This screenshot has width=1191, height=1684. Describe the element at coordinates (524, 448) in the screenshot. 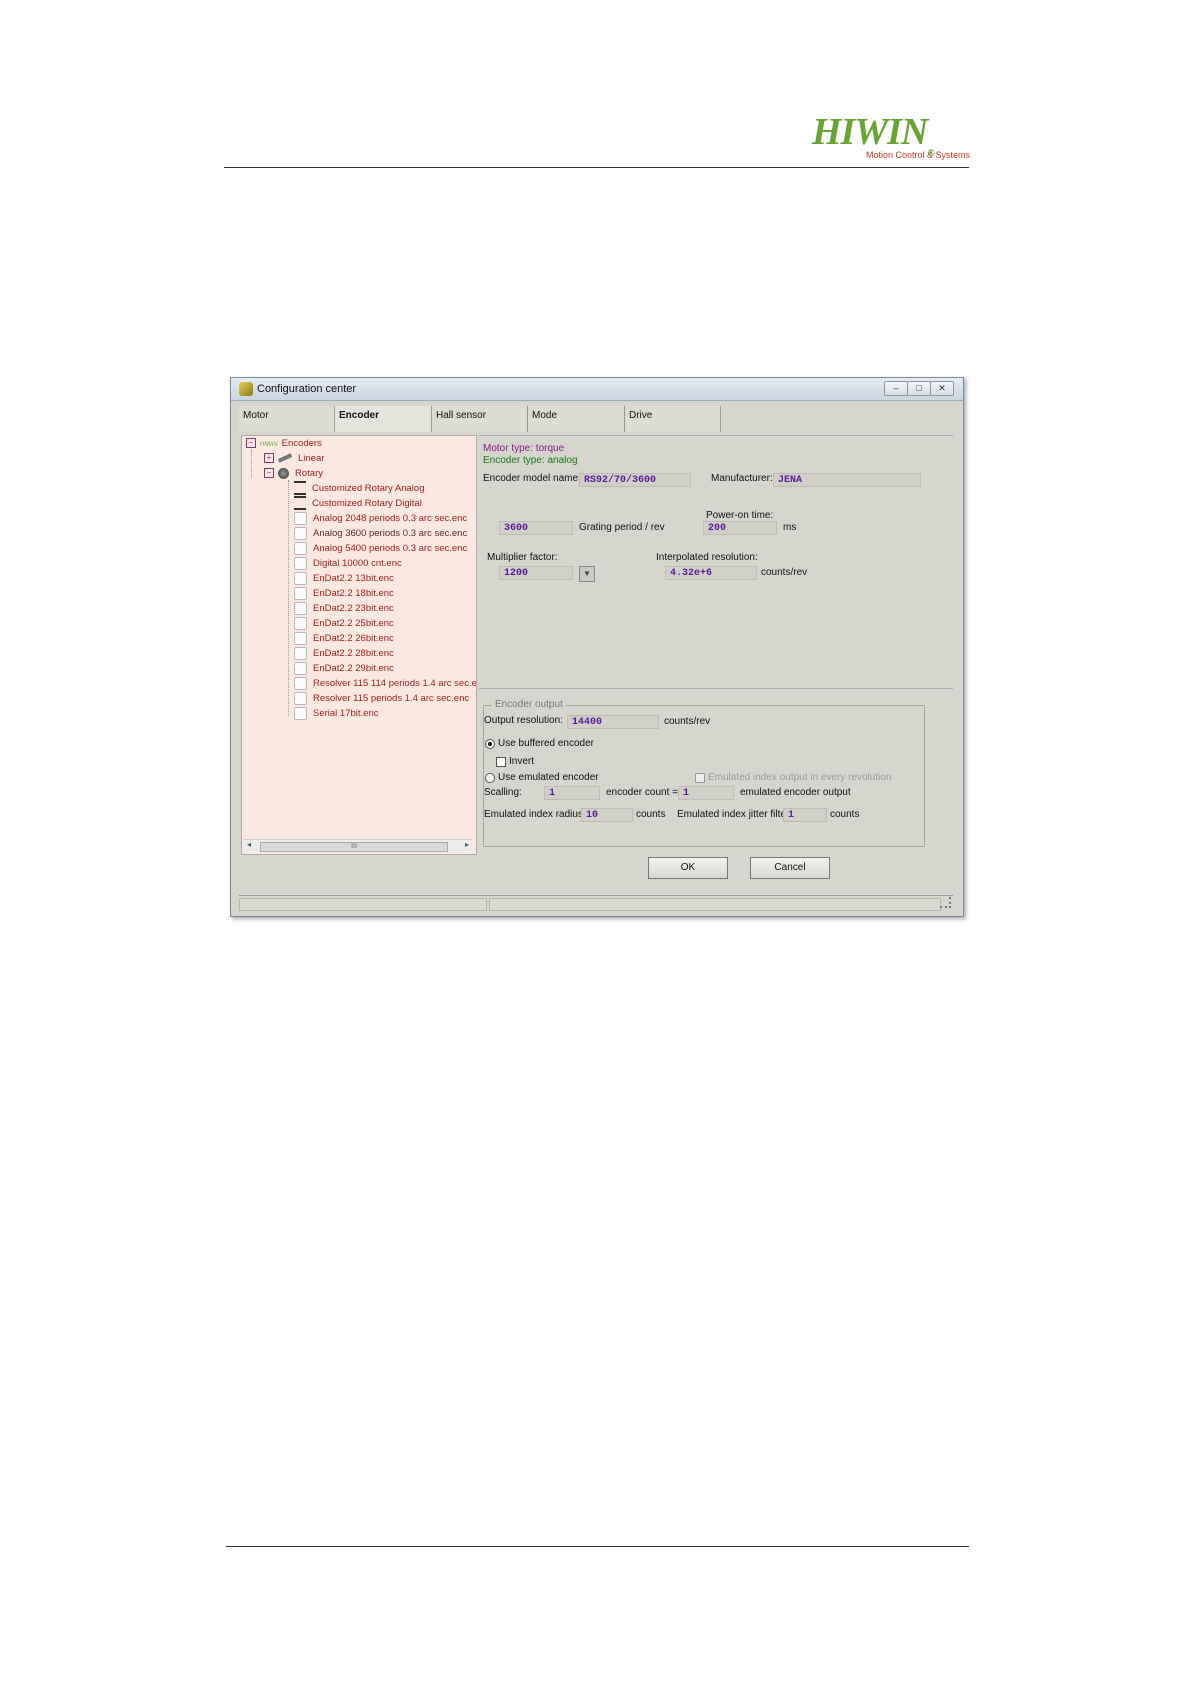

I see `motor-type-label: Motor type: torque` at that location.